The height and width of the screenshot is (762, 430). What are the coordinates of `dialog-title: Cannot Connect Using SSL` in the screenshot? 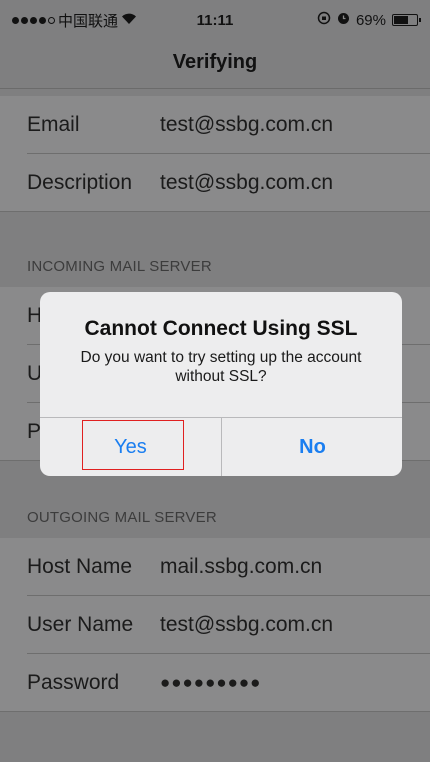 It's located at (221, 328).